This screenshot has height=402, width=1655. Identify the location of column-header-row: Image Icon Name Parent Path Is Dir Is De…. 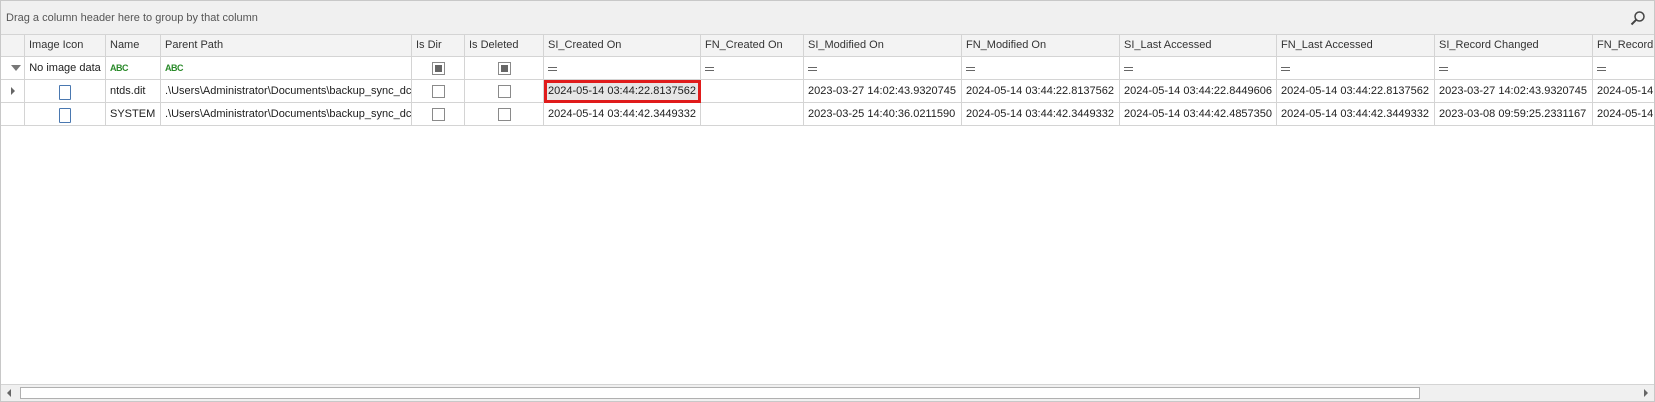
(827, 46).